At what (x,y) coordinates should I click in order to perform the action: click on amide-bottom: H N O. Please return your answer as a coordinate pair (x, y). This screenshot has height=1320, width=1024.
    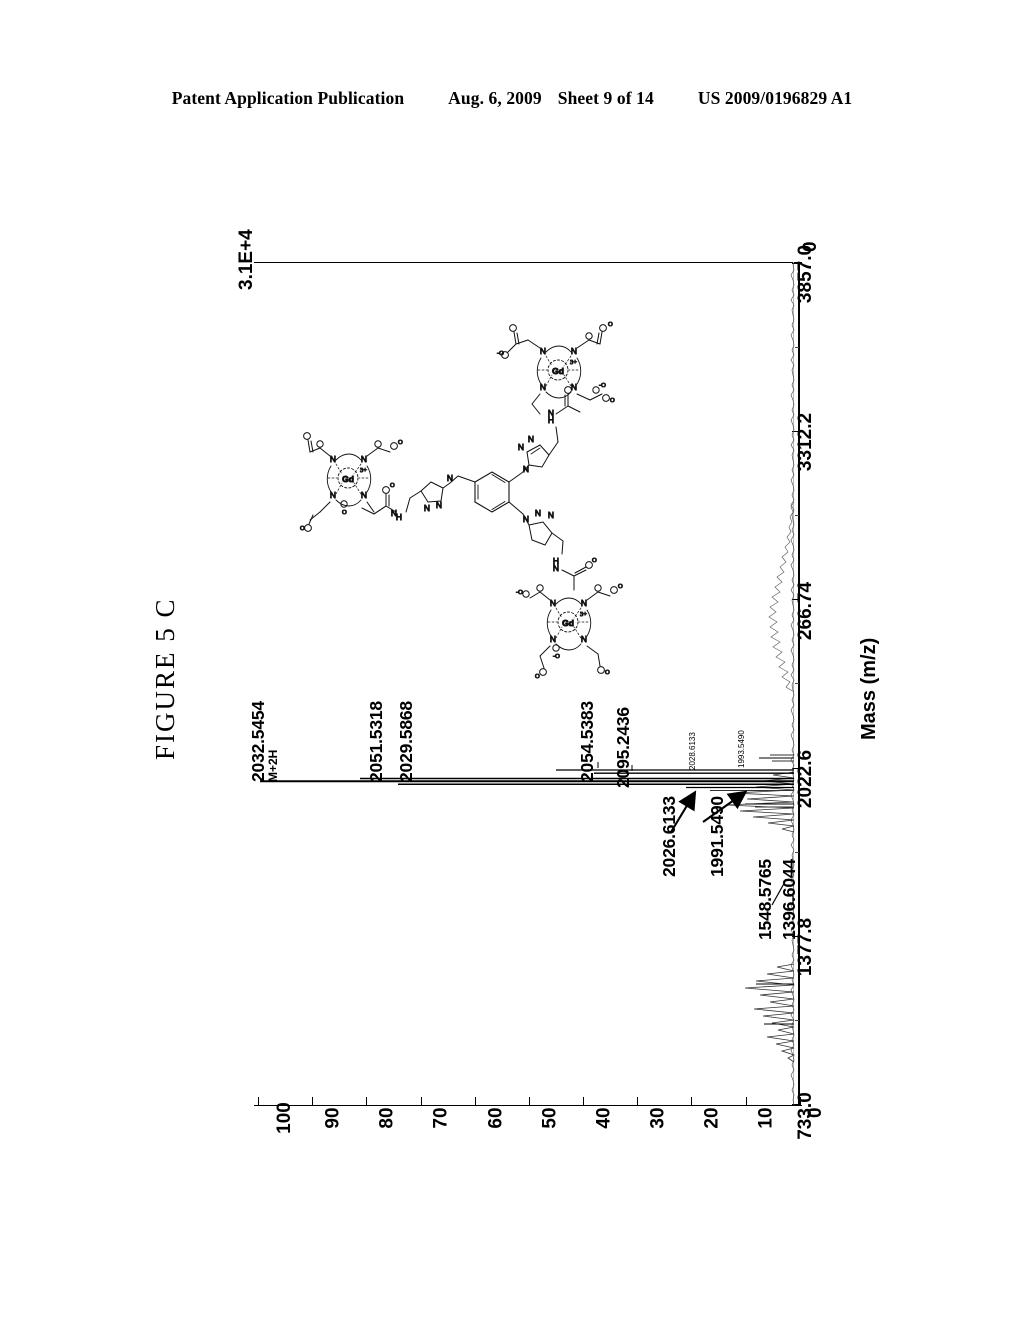
    Looking at the image, I should click on (575, 573).